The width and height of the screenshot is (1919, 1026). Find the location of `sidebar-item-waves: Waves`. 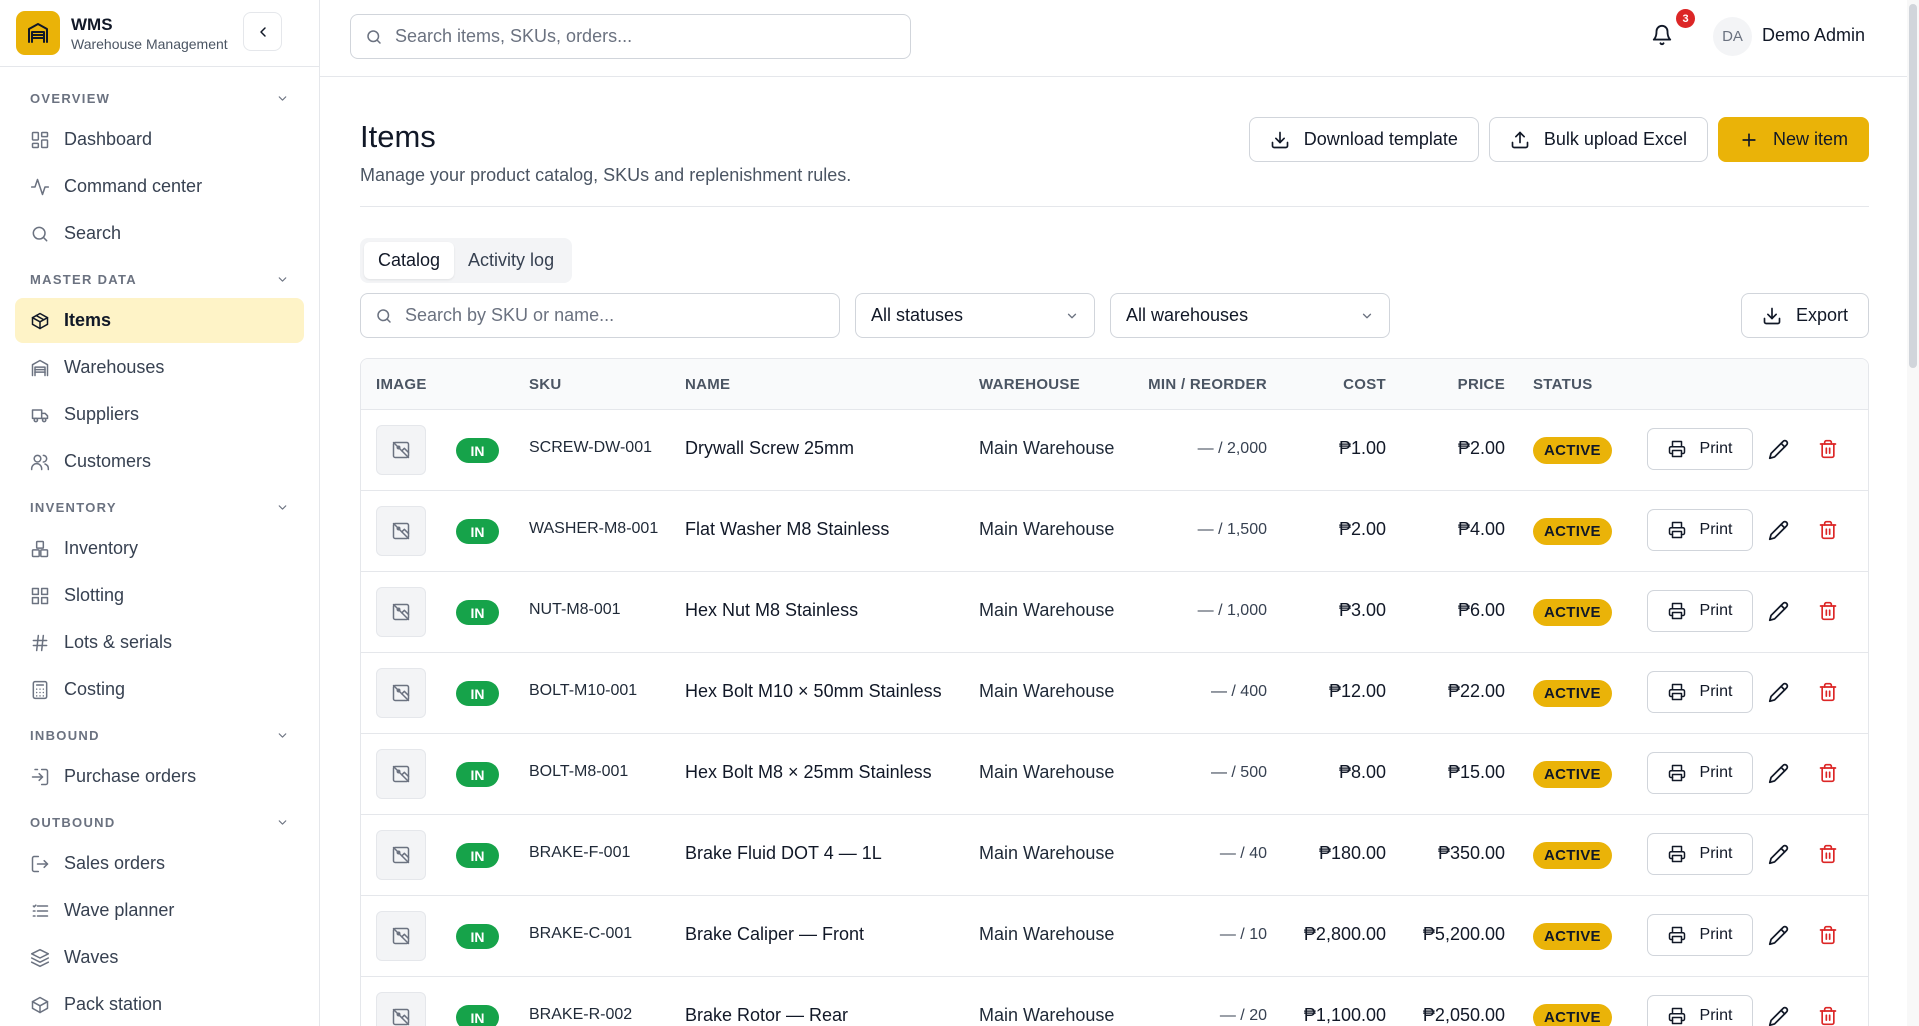

sidebar-item-waves: Waves is located at coordinates (159, 957).